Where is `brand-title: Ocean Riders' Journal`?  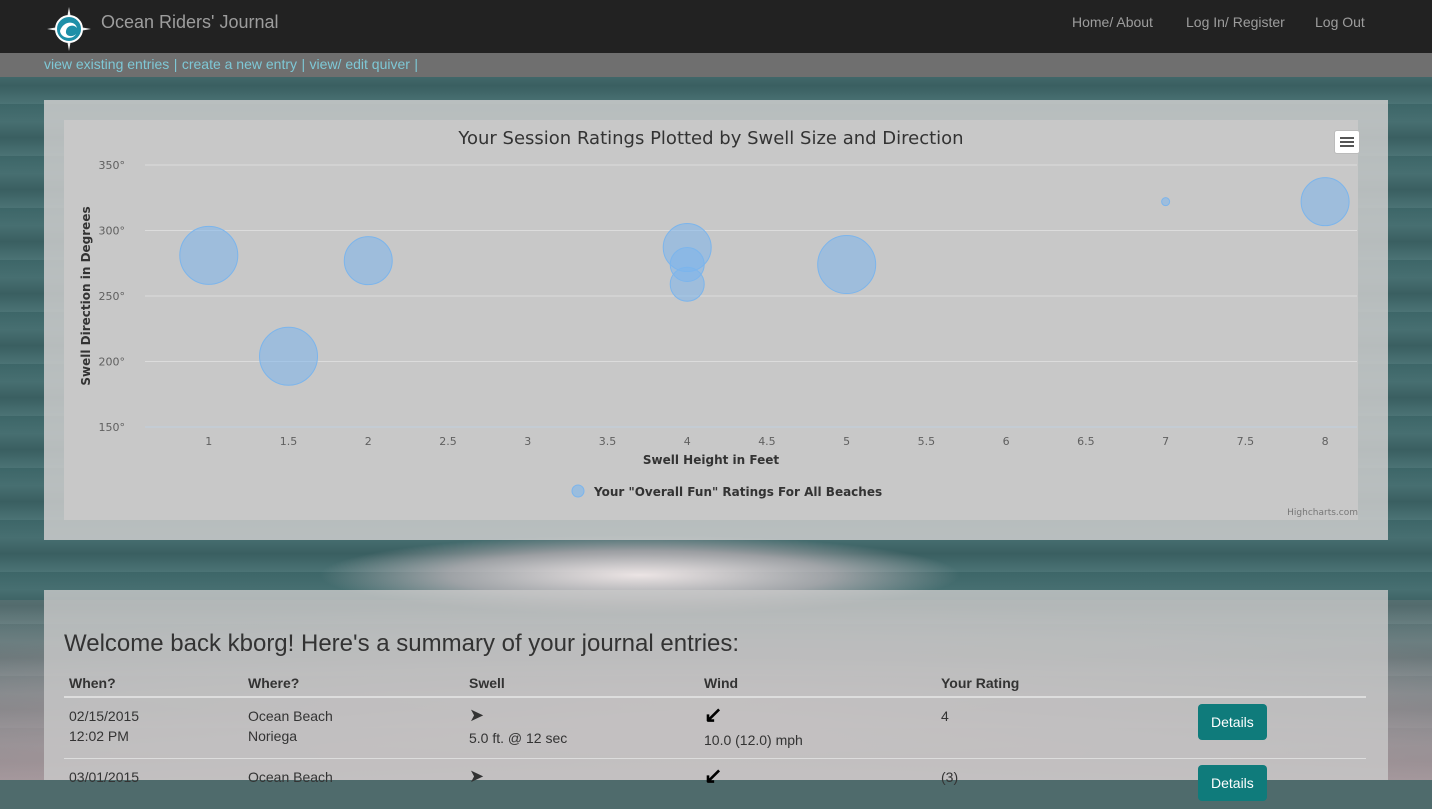
brand-title: Ocean Riders' Journal is located at coordinates (190, 22).